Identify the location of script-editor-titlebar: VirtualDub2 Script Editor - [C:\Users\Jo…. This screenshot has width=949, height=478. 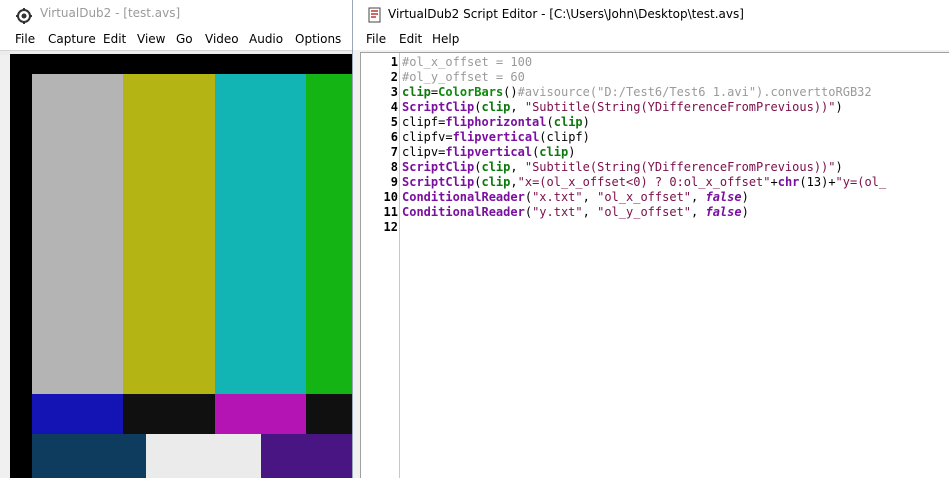
(651, 15).